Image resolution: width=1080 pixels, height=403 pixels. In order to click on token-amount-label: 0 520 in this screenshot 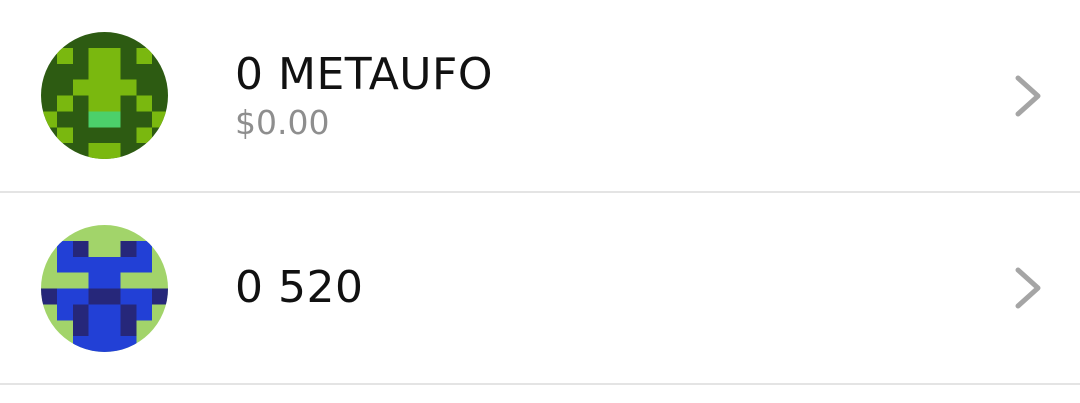, I will do `click(299, 287)`.